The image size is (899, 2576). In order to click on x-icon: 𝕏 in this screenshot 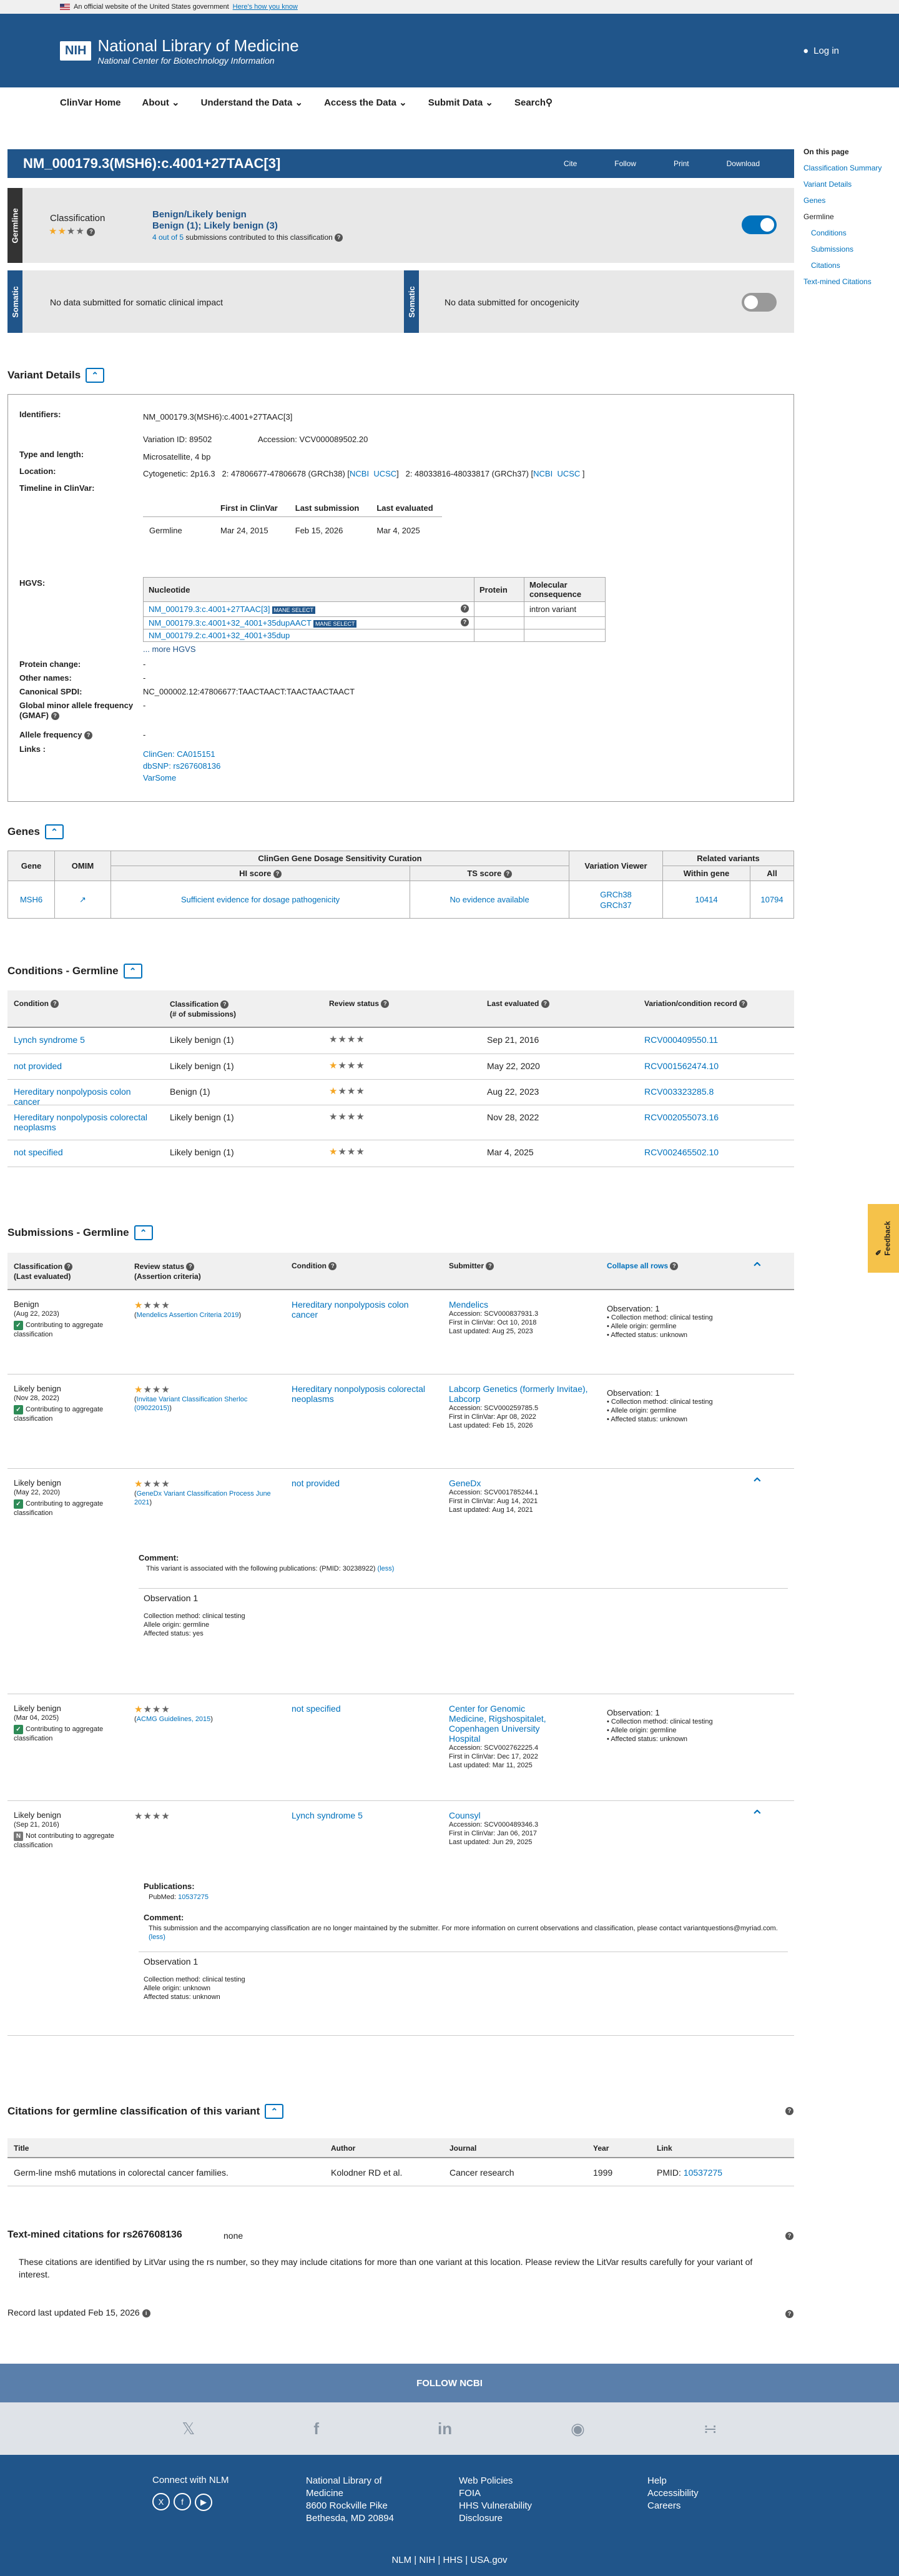, I will do `click(188, 2429)`.